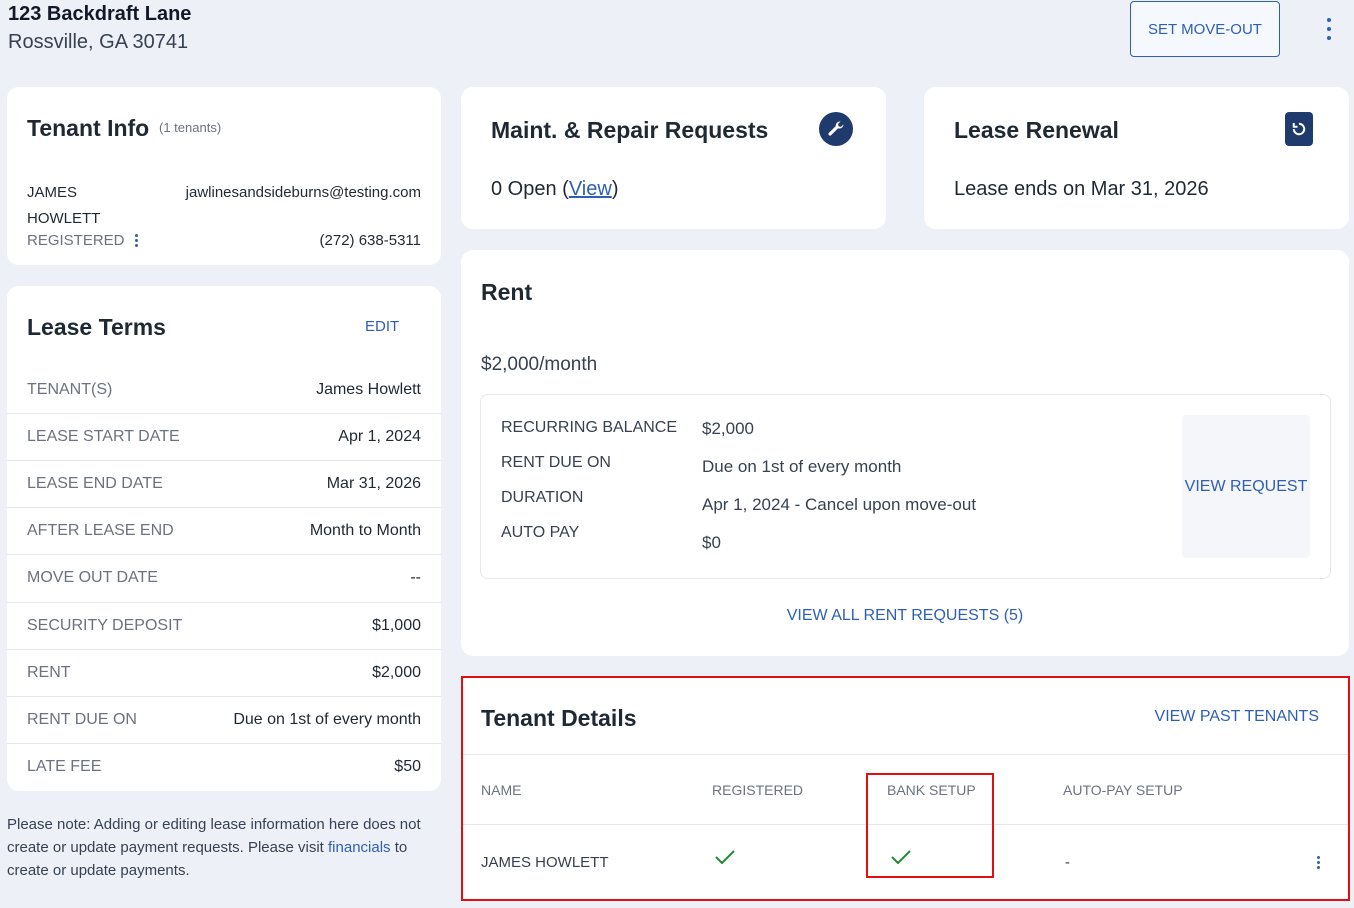 The width and height of the screenshot is (1354, 908). Describe the element at coordinates (905, 616) in the screenshot. I see `view-all-rent-requests-link: VIEW ALL RENT REQUESTS (5)` at that location.